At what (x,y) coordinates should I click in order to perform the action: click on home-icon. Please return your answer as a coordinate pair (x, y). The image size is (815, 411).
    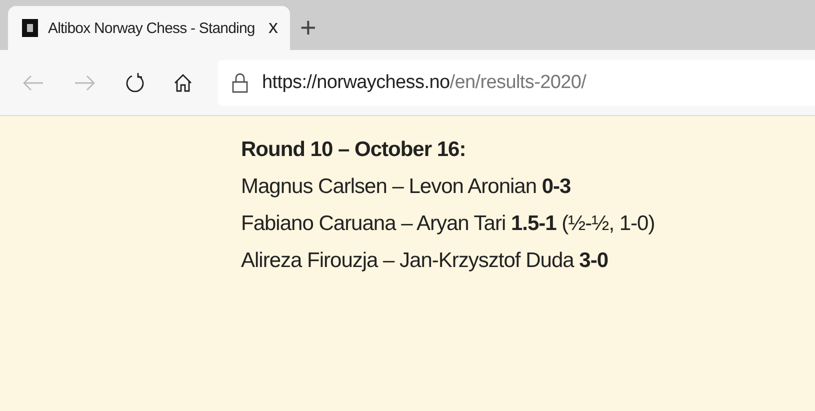
    Looking at the image, I should click on (183, 83).